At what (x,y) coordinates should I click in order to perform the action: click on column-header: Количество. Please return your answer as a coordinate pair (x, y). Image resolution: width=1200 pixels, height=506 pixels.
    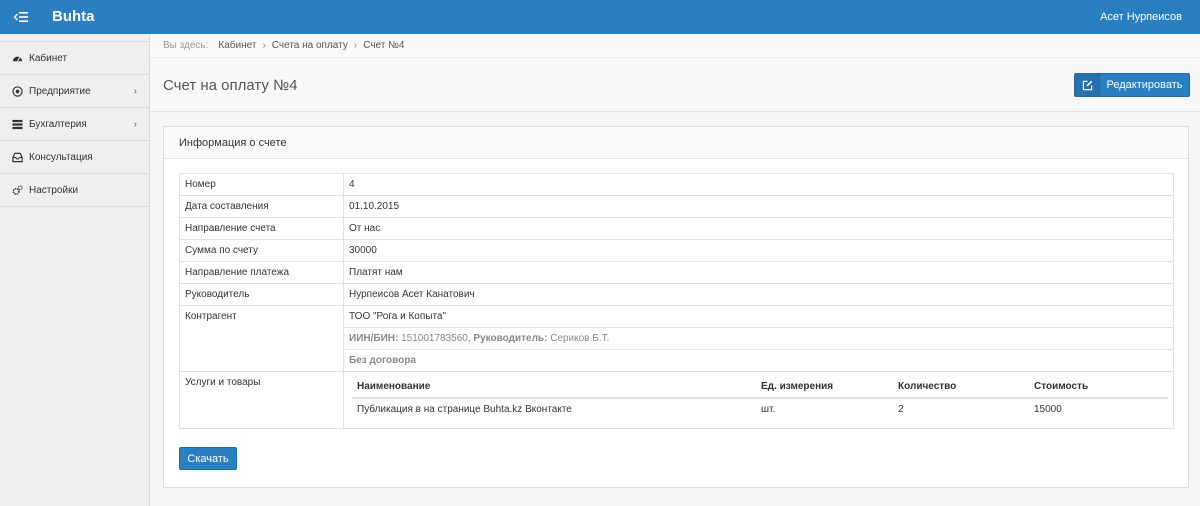
    Looking at the image, I should click on (961, 387).